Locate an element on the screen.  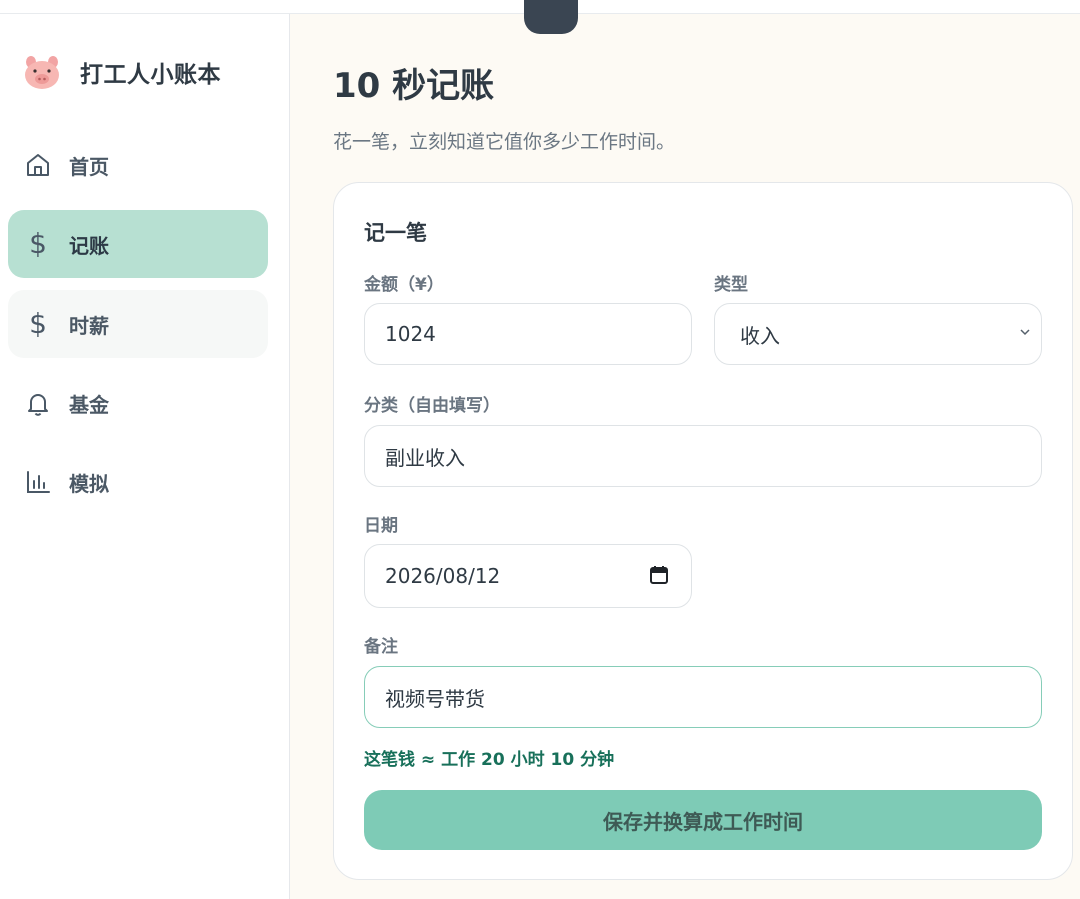
note-input: 视频号带货 is located at coordinates (703, 697).